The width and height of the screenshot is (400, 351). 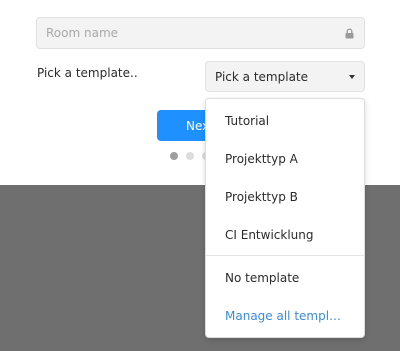 What do you see at coordinates (352, 76) in the screenshot?
I see `caret-down-icon` at bounding box center [352, 76].